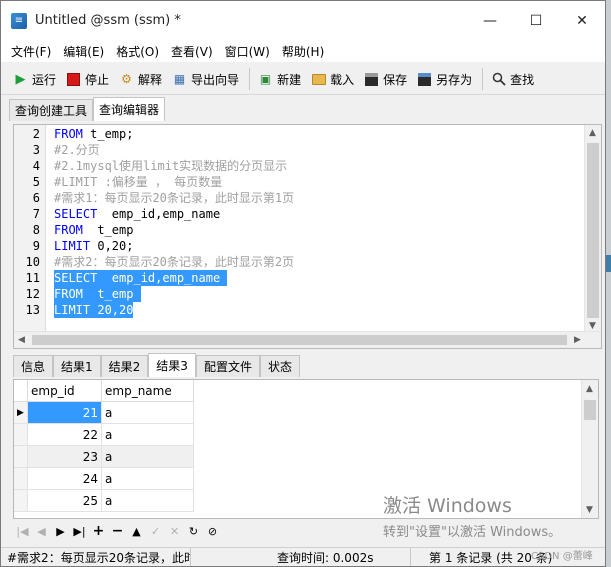 This screenshot has height=567, width=611. Describe the element at coordinates (172, 365) in the screenshot. I see `tab-result-3: 结果3` at that location.